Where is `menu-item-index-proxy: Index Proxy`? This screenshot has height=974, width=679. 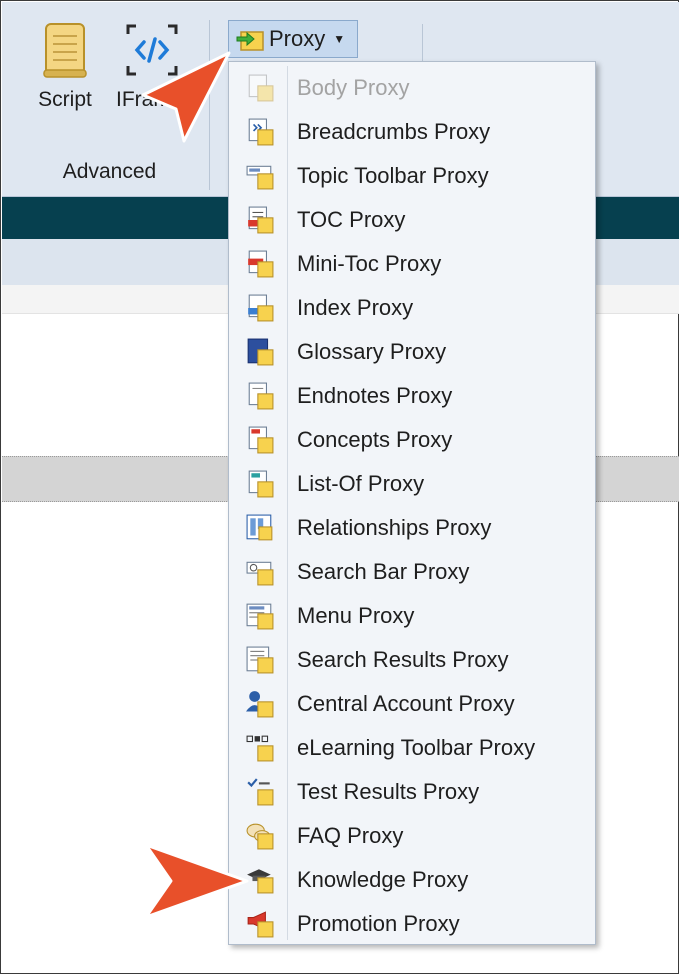 menu-item-index-proxy: Index Proxy is located at coordinates (412, 308).